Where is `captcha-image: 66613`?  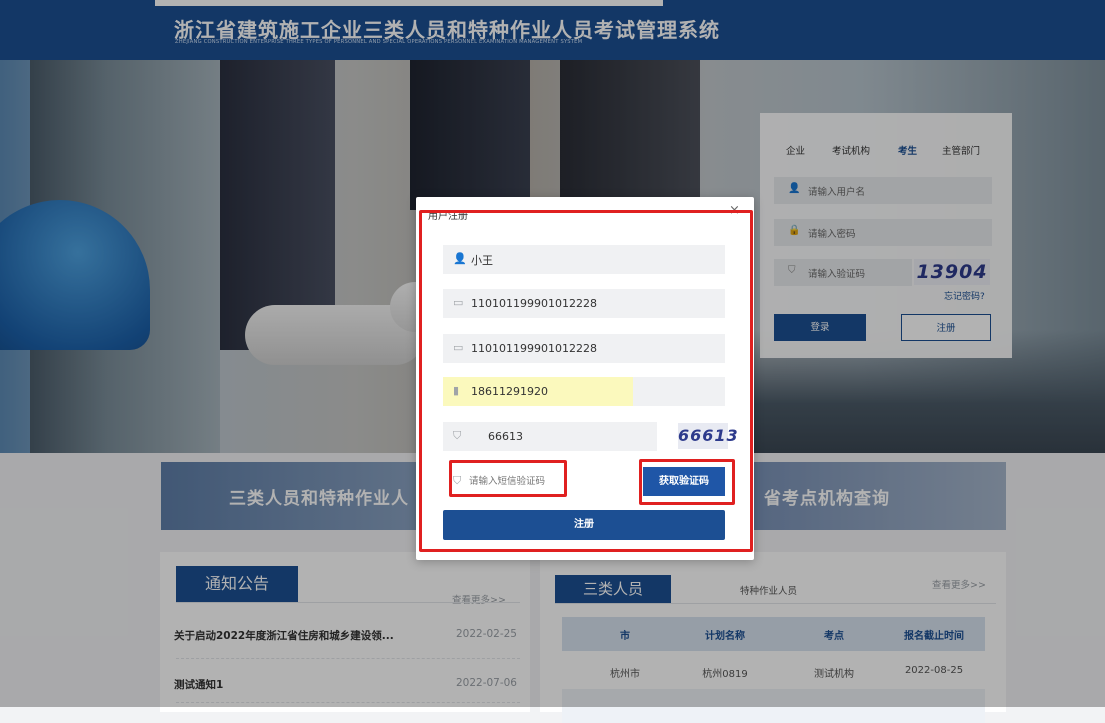
captcha-image: 66613 is located at coordinates (708, 436).